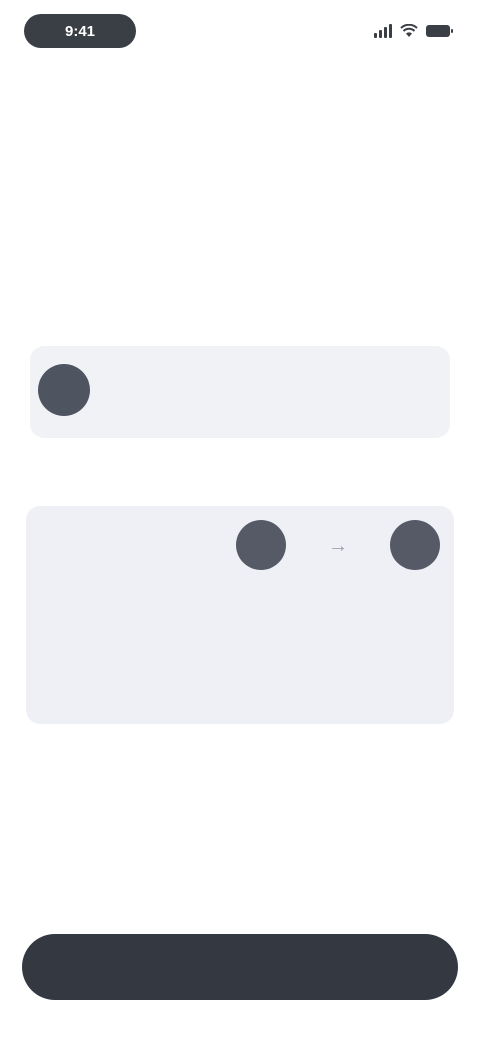  I want to click on status-time: 9:41, so click(80, 31).